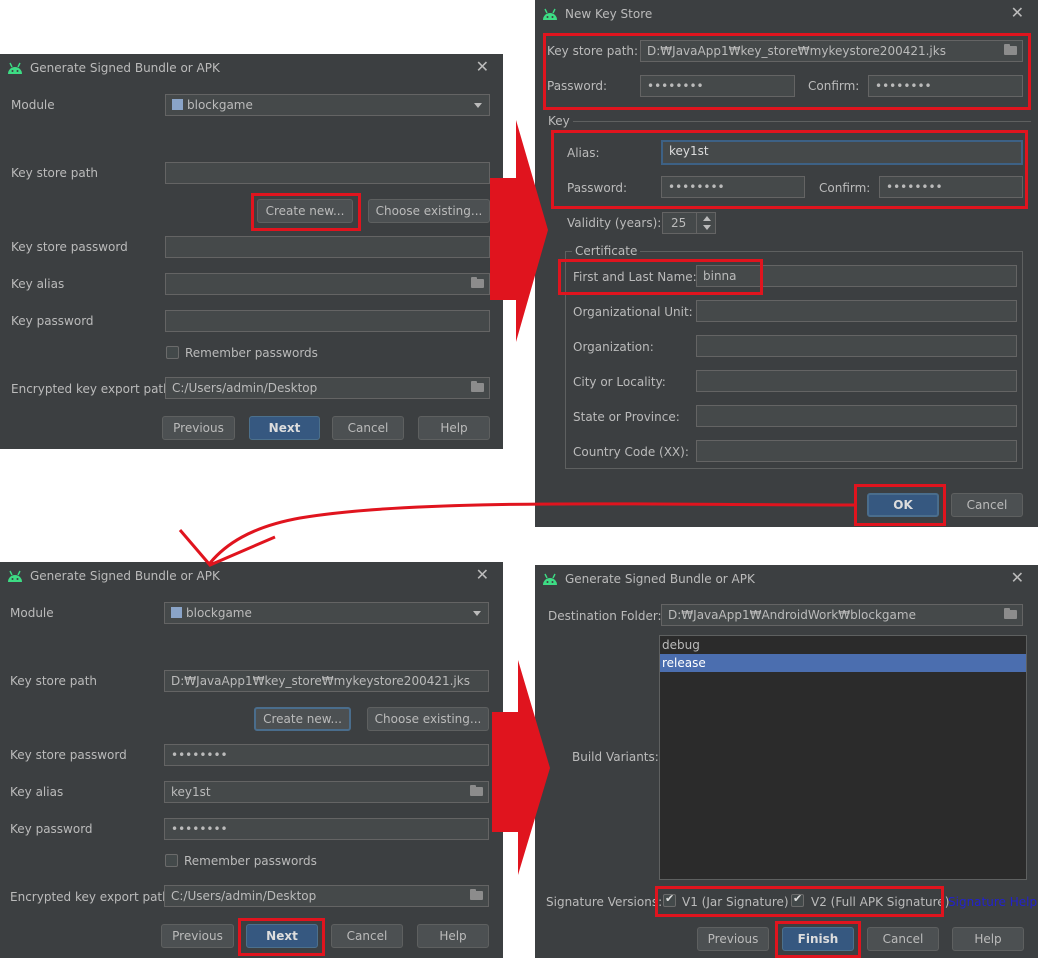  I want to click on key-group-divider, so click(789, 121).